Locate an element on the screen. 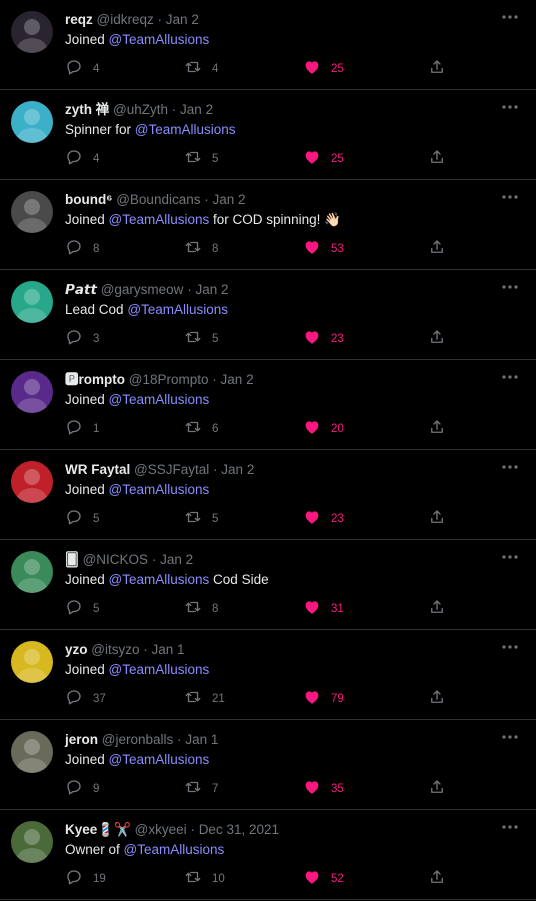  display-name: 🅿rompto is located at coordinates (95, 379).